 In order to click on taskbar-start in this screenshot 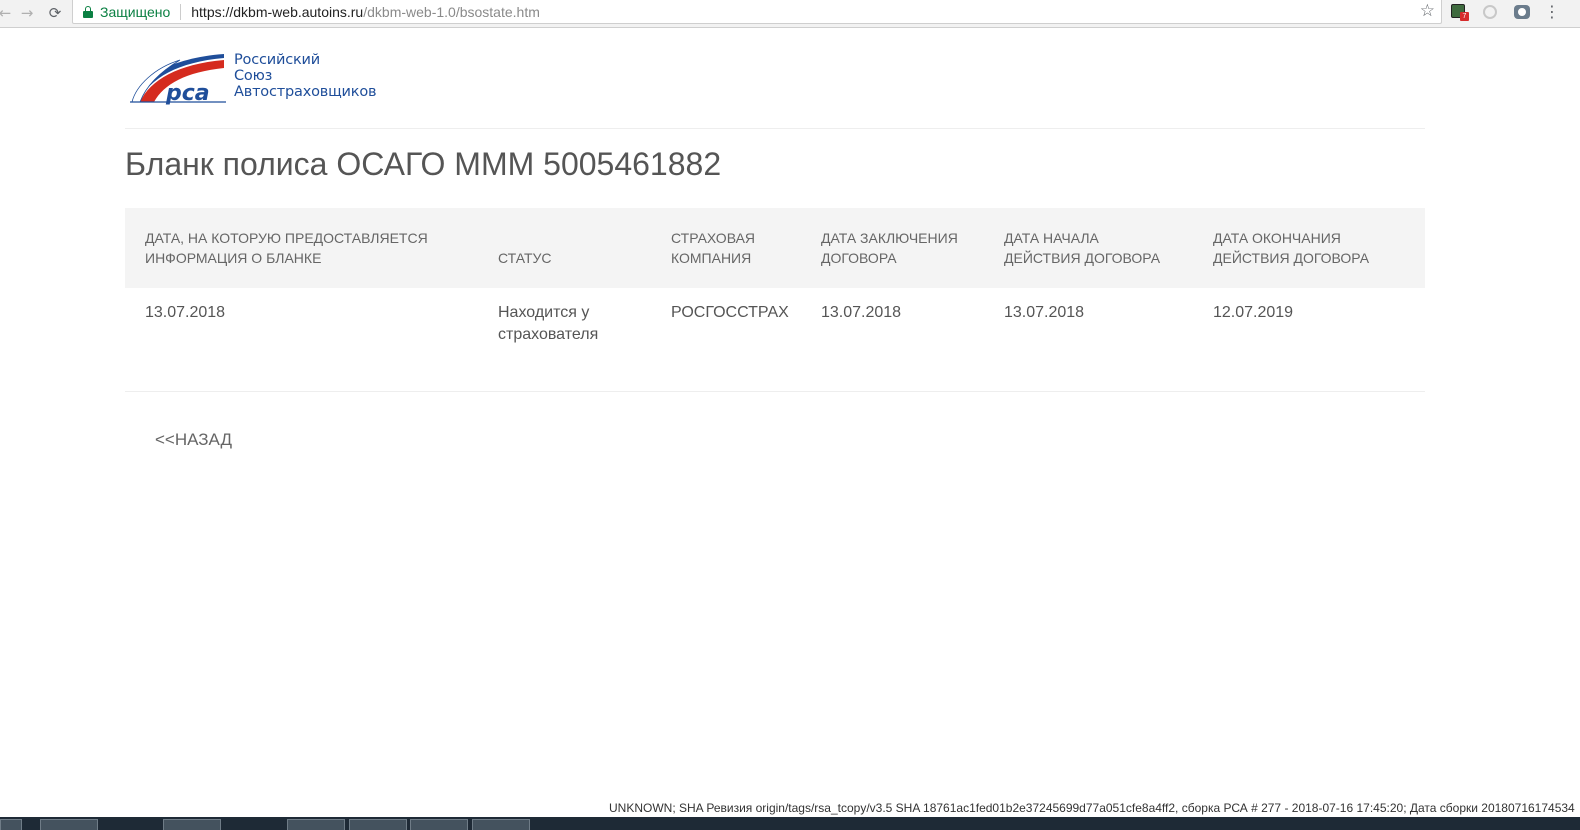, I will do `click(11, 824)`.